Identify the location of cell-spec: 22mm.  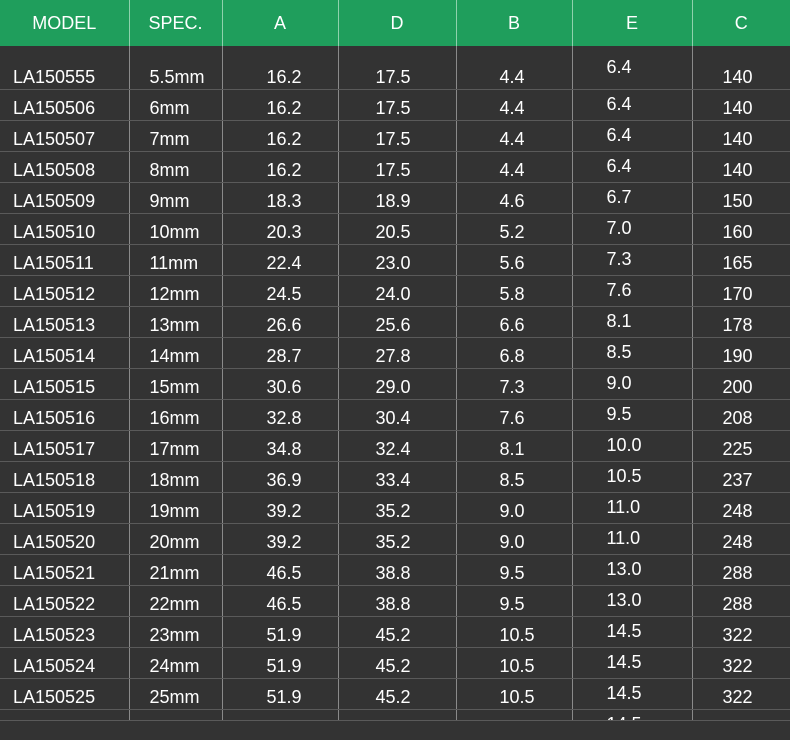
(175, 601).